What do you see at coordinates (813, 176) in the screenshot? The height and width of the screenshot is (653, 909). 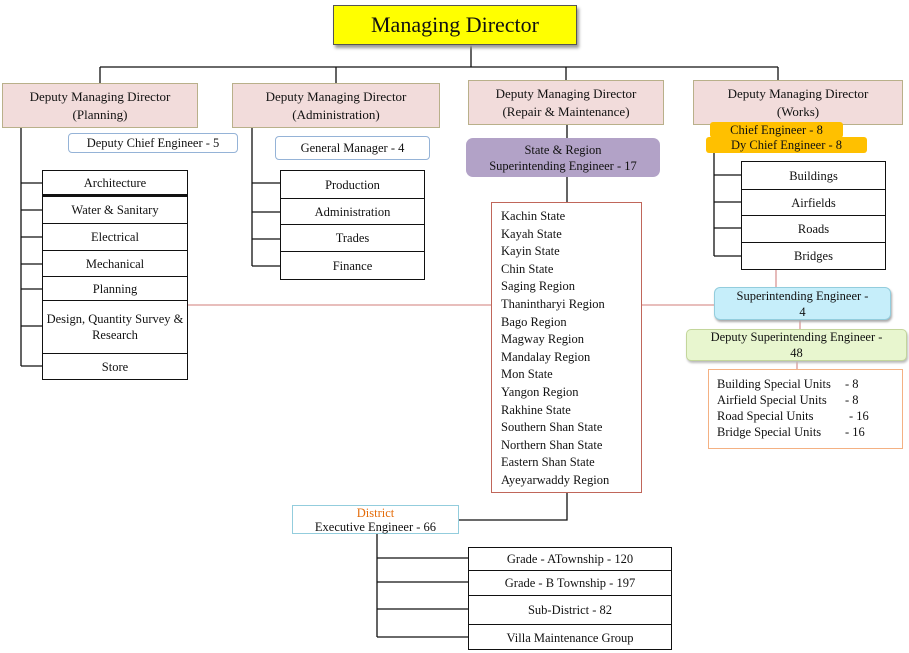 I see `list-item: Buildings` at bounding box center [813, 176].